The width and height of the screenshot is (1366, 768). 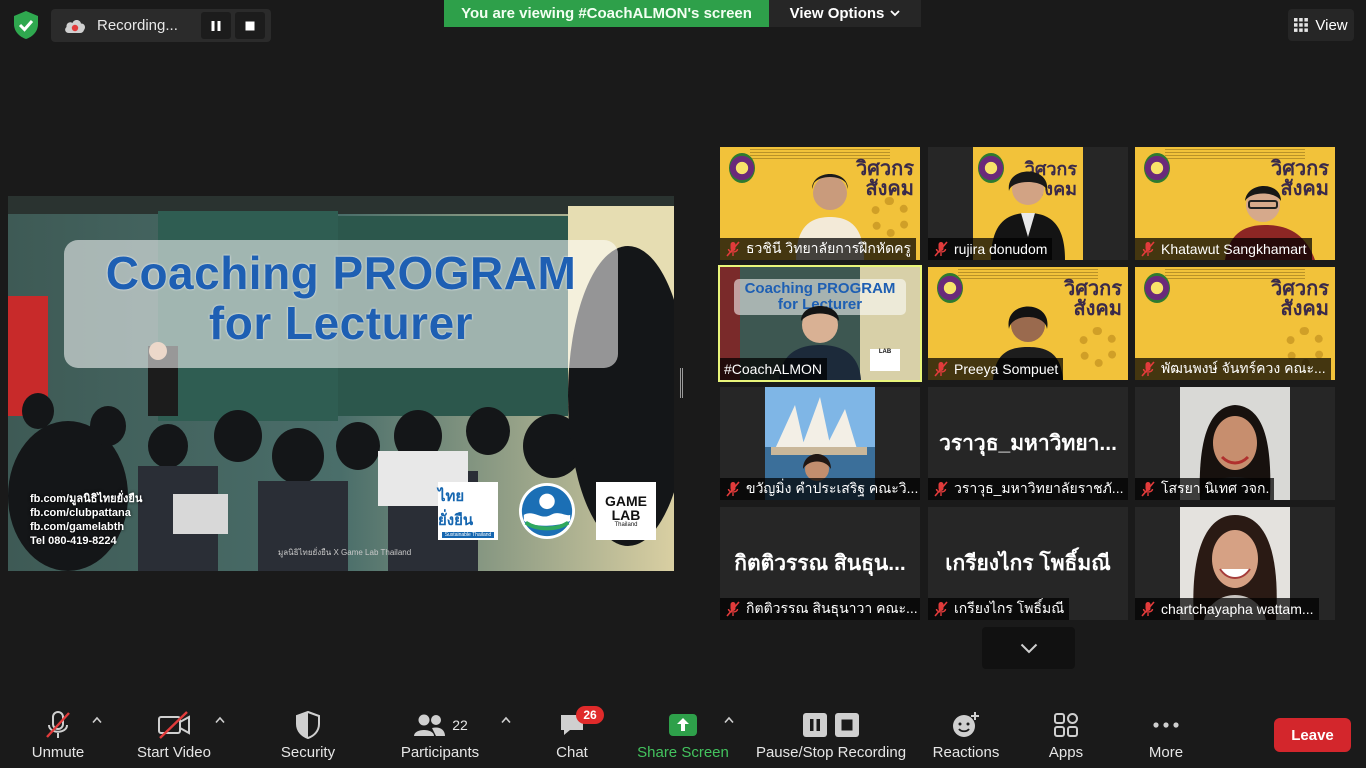 I want to click on video-tile: วิศวกร สังคม Khatawut Sangkhamart, so click(x=1235, y=203).